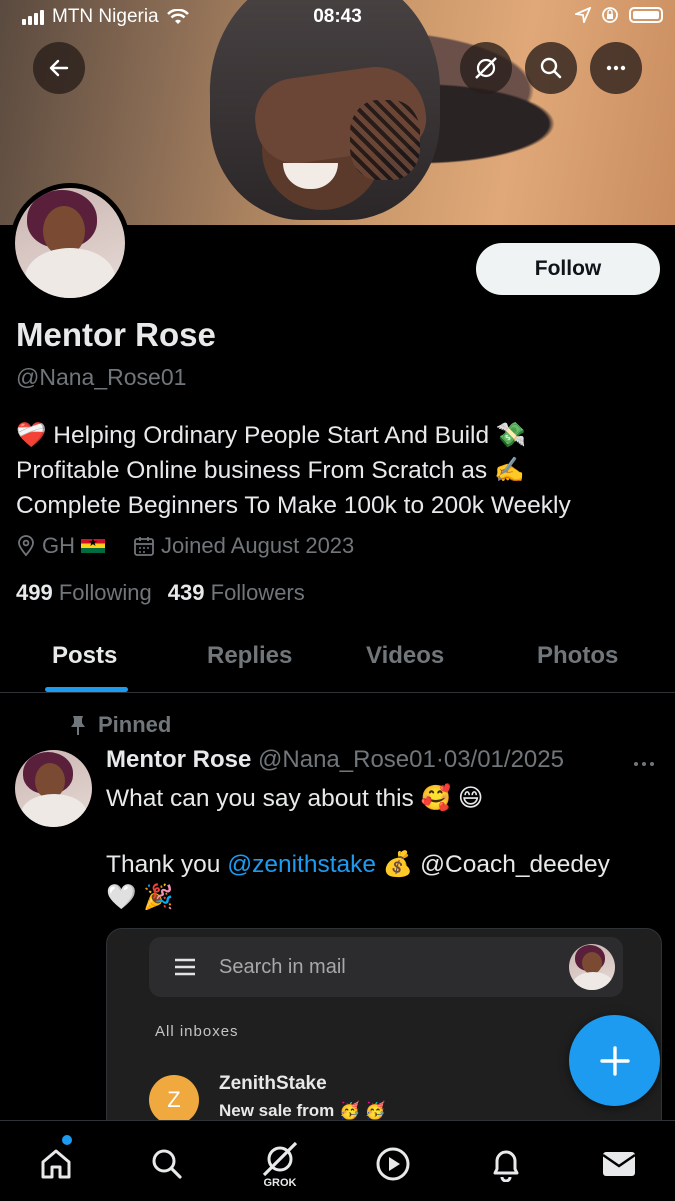 The width and height of the screenshot is (675, 1201). I want to click on profile-tabs: Posts Replies Videos Photos, so click(337, 661).